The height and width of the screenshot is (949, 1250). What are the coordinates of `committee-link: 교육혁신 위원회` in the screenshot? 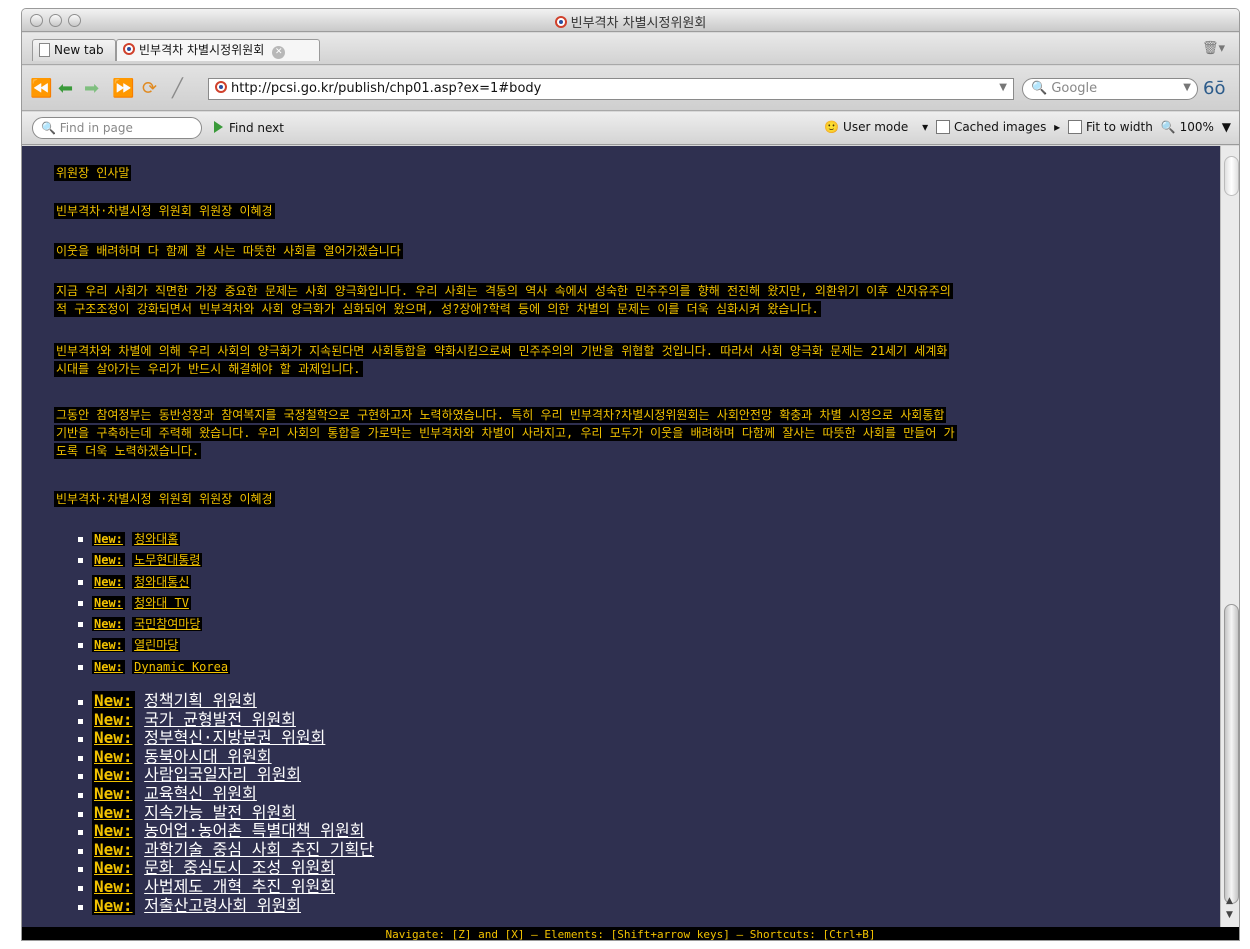 It's located at (200, 793).